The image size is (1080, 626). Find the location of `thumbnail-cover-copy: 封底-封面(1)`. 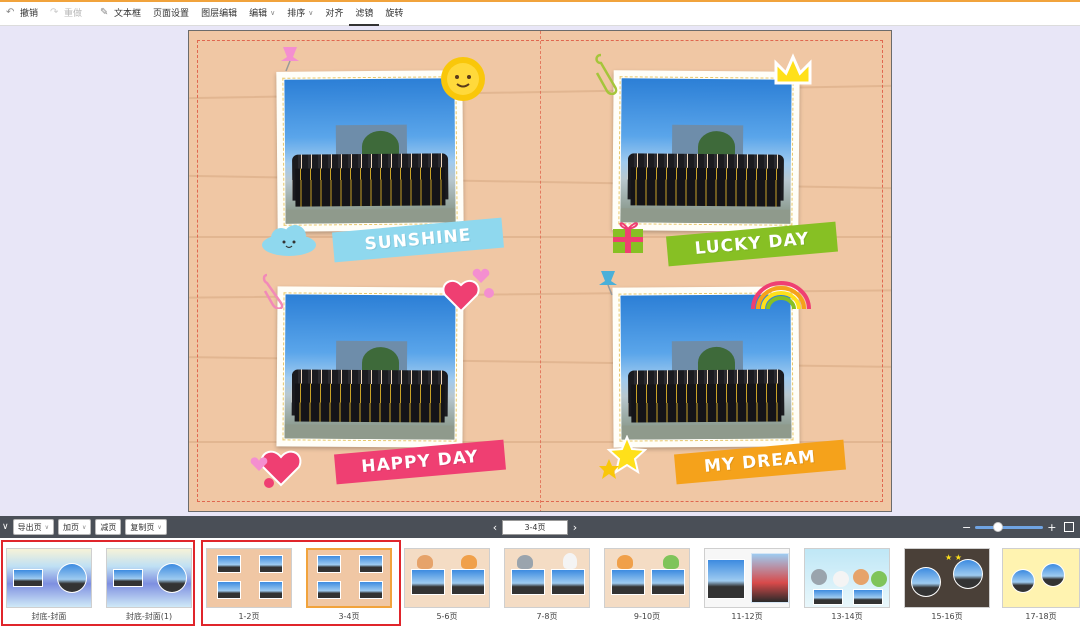

thumbnail-cover-copy: 封底-封面(1) is located at coordinates (149, 585).